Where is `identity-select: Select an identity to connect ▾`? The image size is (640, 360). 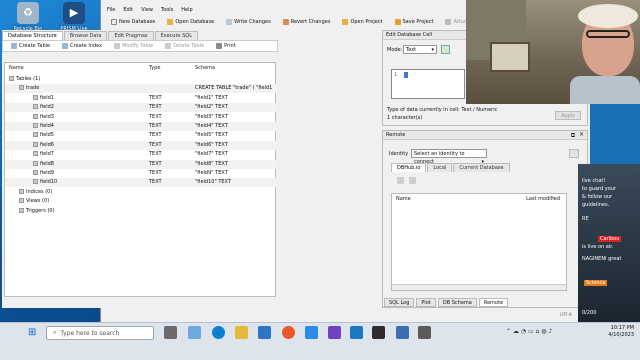 identity-select: Select an identity to connect ▾ is located at coordinates (449, 157).